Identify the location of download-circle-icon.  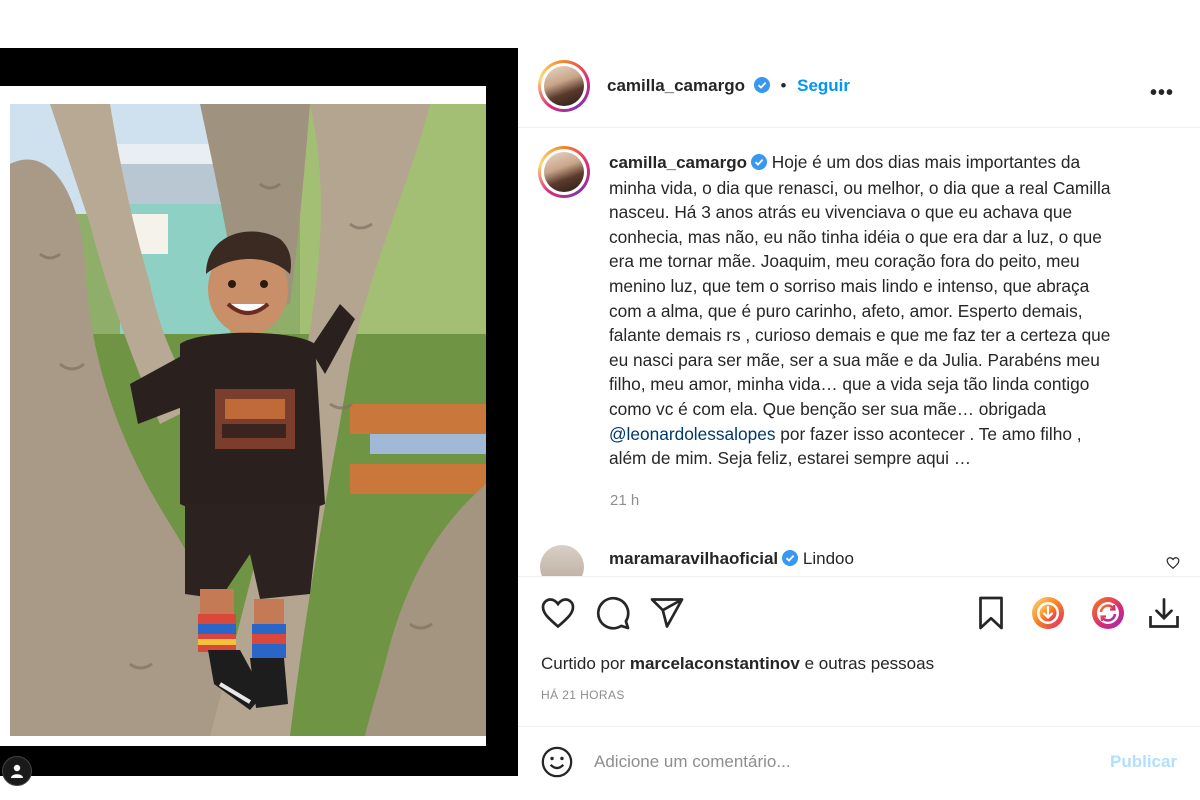
(1048, 613).